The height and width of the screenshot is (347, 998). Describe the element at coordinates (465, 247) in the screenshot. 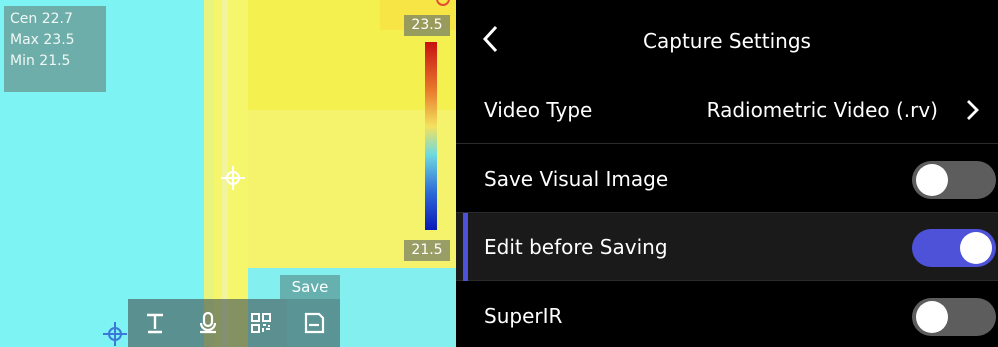

I see `selection-indicator` at that location.